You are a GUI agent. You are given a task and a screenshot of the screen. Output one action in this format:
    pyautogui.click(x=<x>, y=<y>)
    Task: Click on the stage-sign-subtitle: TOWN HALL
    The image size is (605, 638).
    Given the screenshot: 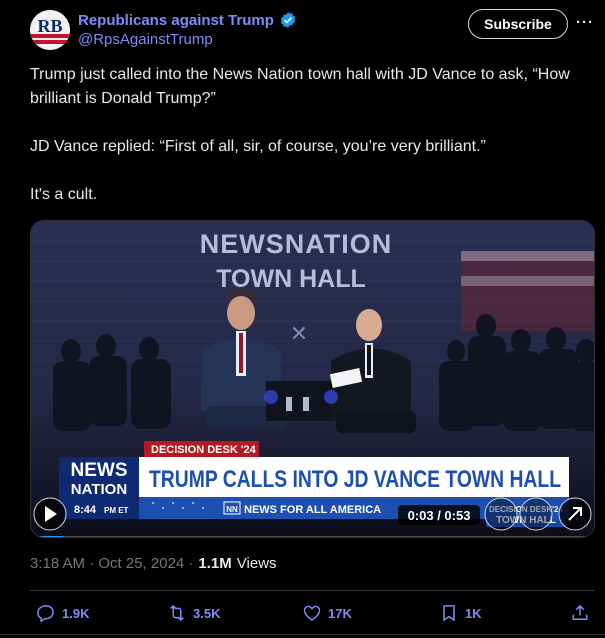 What is the action you would take?
    pyautogui.click(x=291, y=279)
    